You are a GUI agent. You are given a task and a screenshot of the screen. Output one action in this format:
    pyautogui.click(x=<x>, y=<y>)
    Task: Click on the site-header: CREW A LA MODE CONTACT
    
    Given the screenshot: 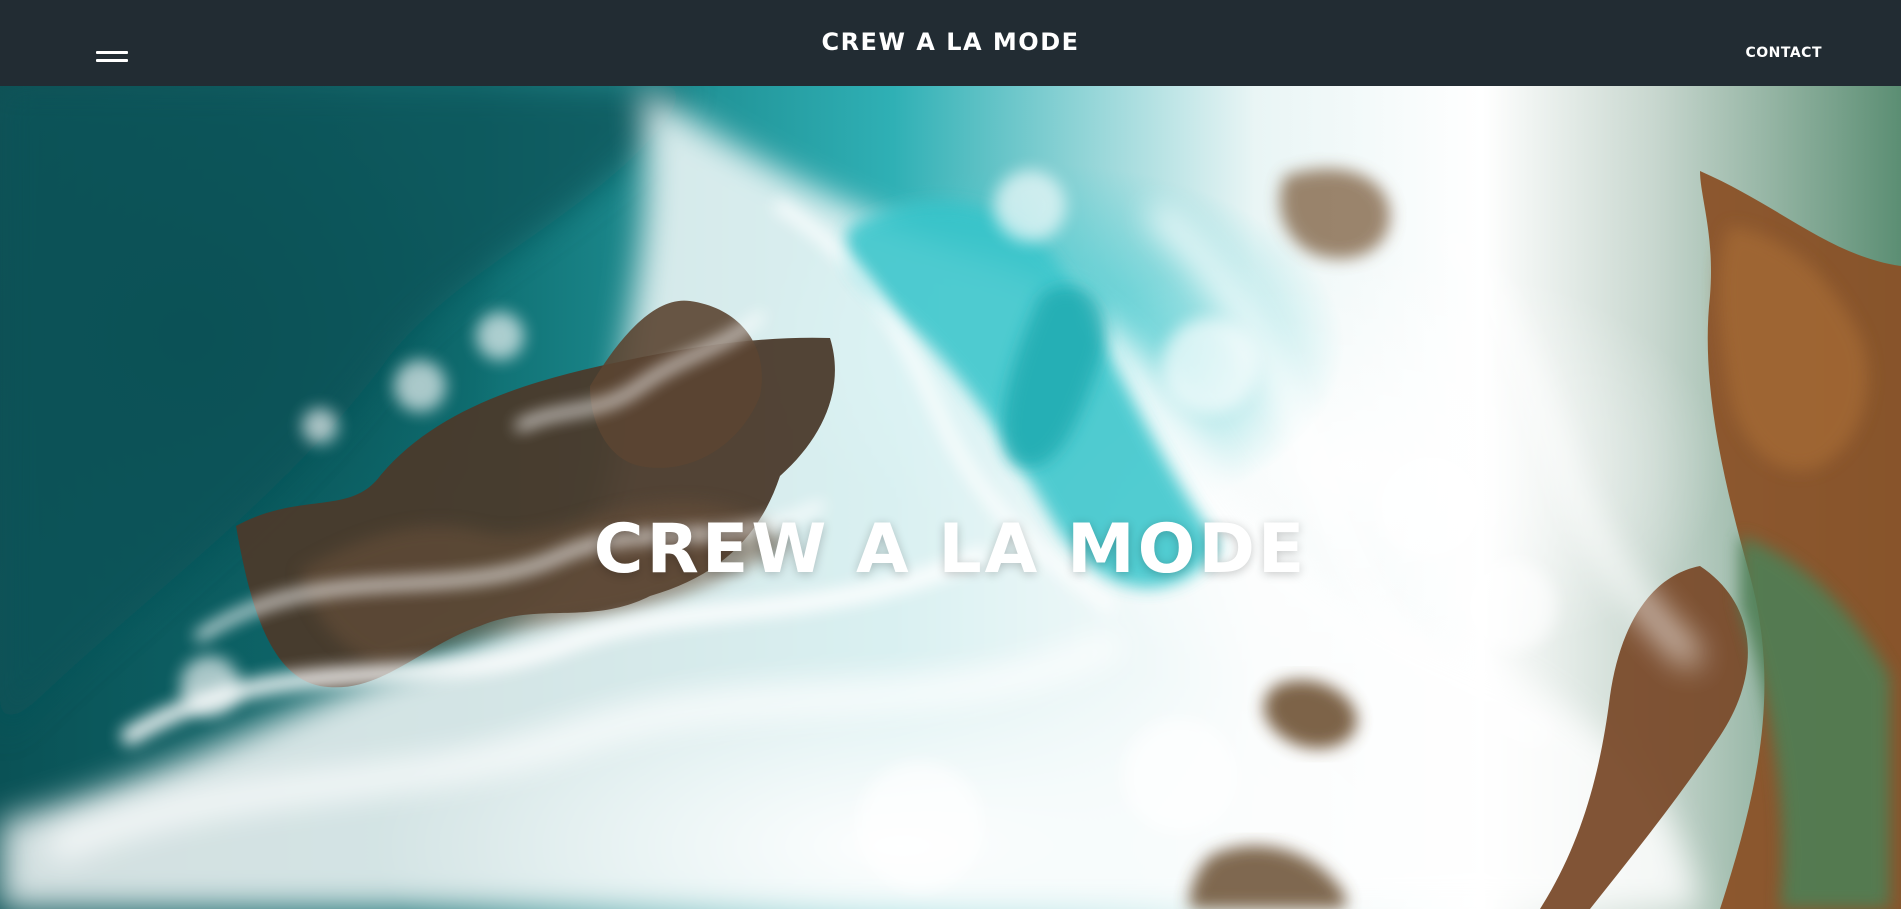 What is the action you would take?
    pyautogui.click(x=950, y=43)
    